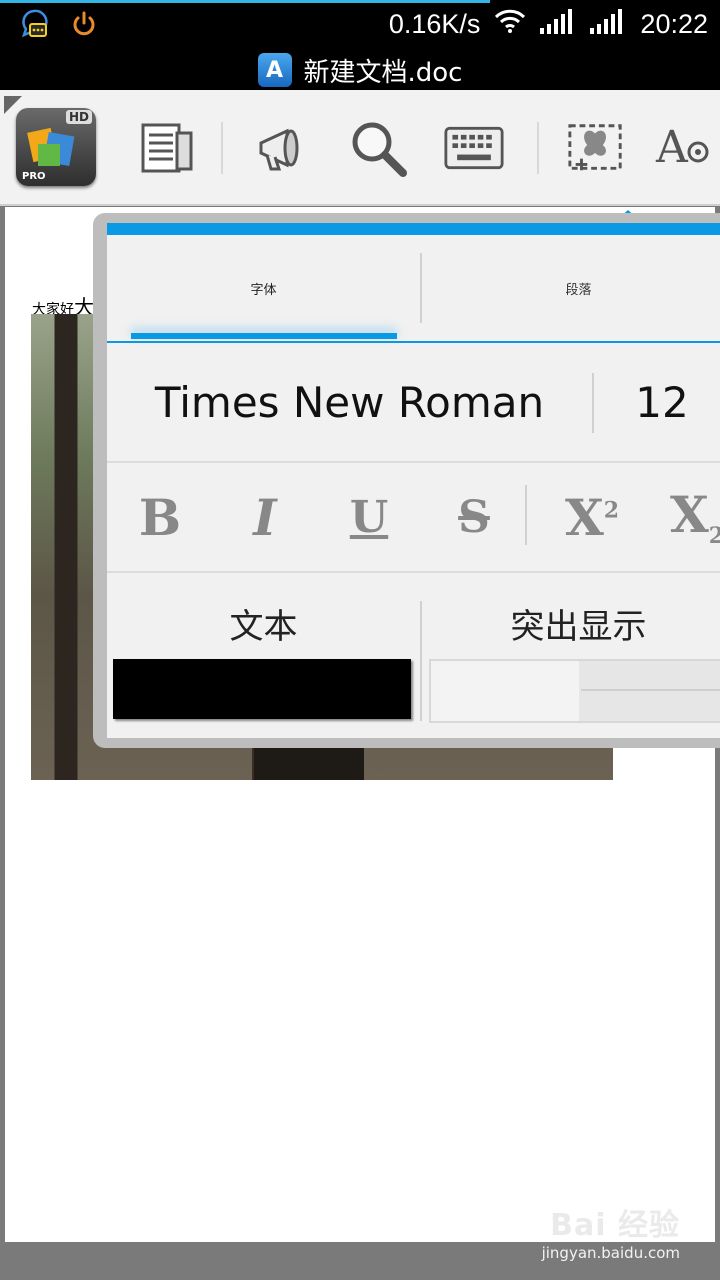 The image size is (720, 1280). Describe the element at coordinates (593, 403) in the screenshot. I see `font-divider` at that location.